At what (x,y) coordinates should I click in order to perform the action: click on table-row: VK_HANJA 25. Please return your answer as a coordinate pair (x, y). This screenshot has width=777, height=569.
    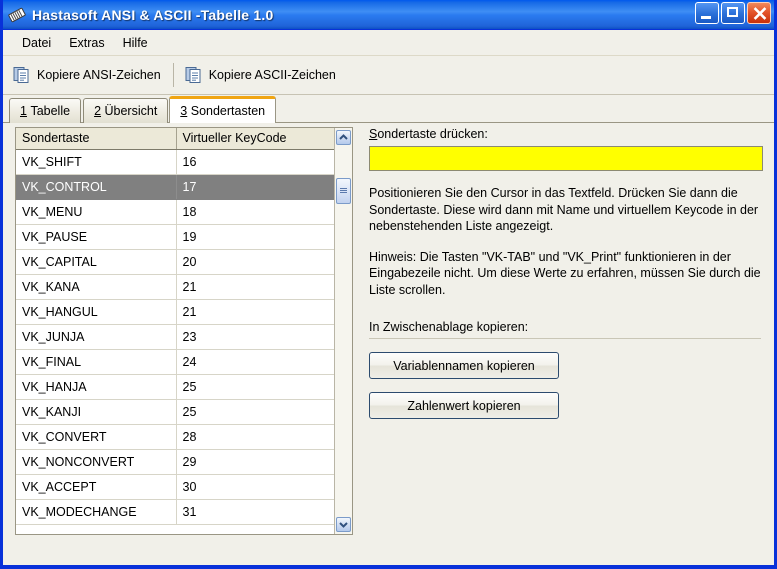
    Looking at the image, I should click on (175, 387).